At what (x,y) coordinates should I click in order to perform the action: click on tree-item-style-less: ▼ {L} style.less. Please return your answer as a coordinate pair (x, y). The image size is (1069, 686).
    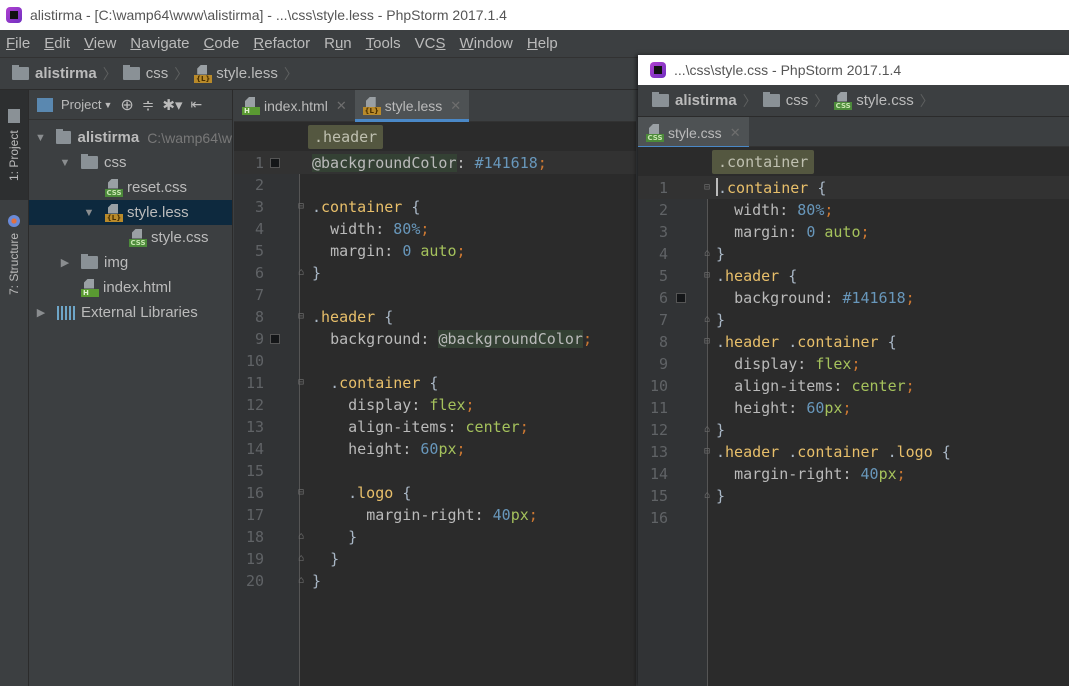
    Looking at the image, I should click on (130, 212).